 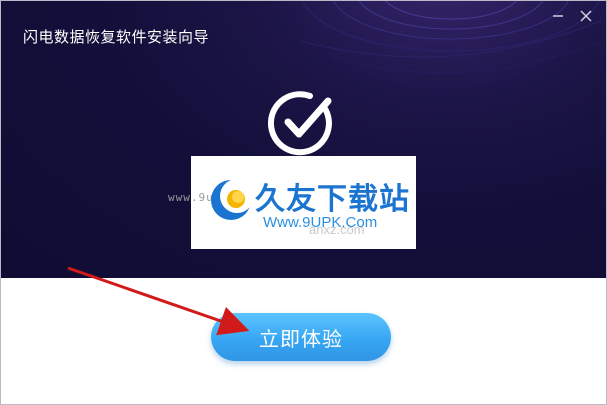 I want to click on minimize-button, so click(x=558, y=16).